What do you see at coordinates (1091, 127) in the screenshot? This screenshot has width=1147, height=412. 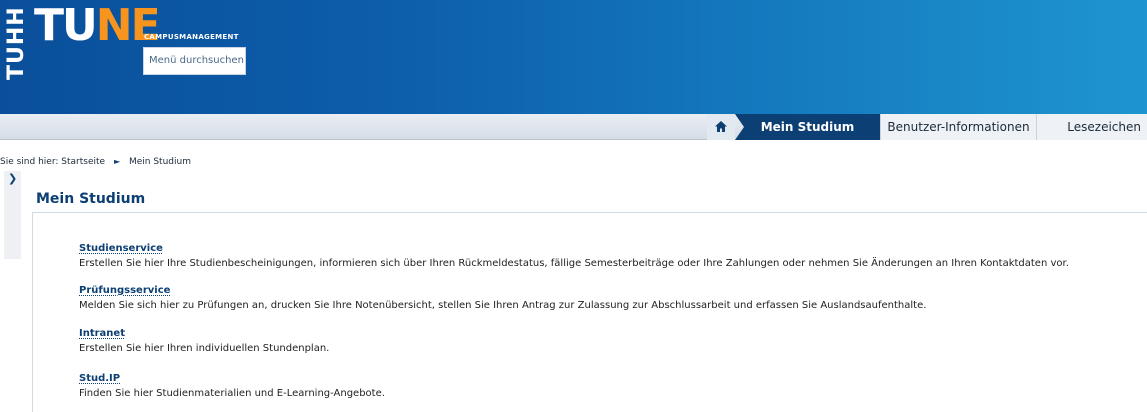 I see `nav-tab-lesezeichen: Lesezeichen` at bounding box center [1091, 127].